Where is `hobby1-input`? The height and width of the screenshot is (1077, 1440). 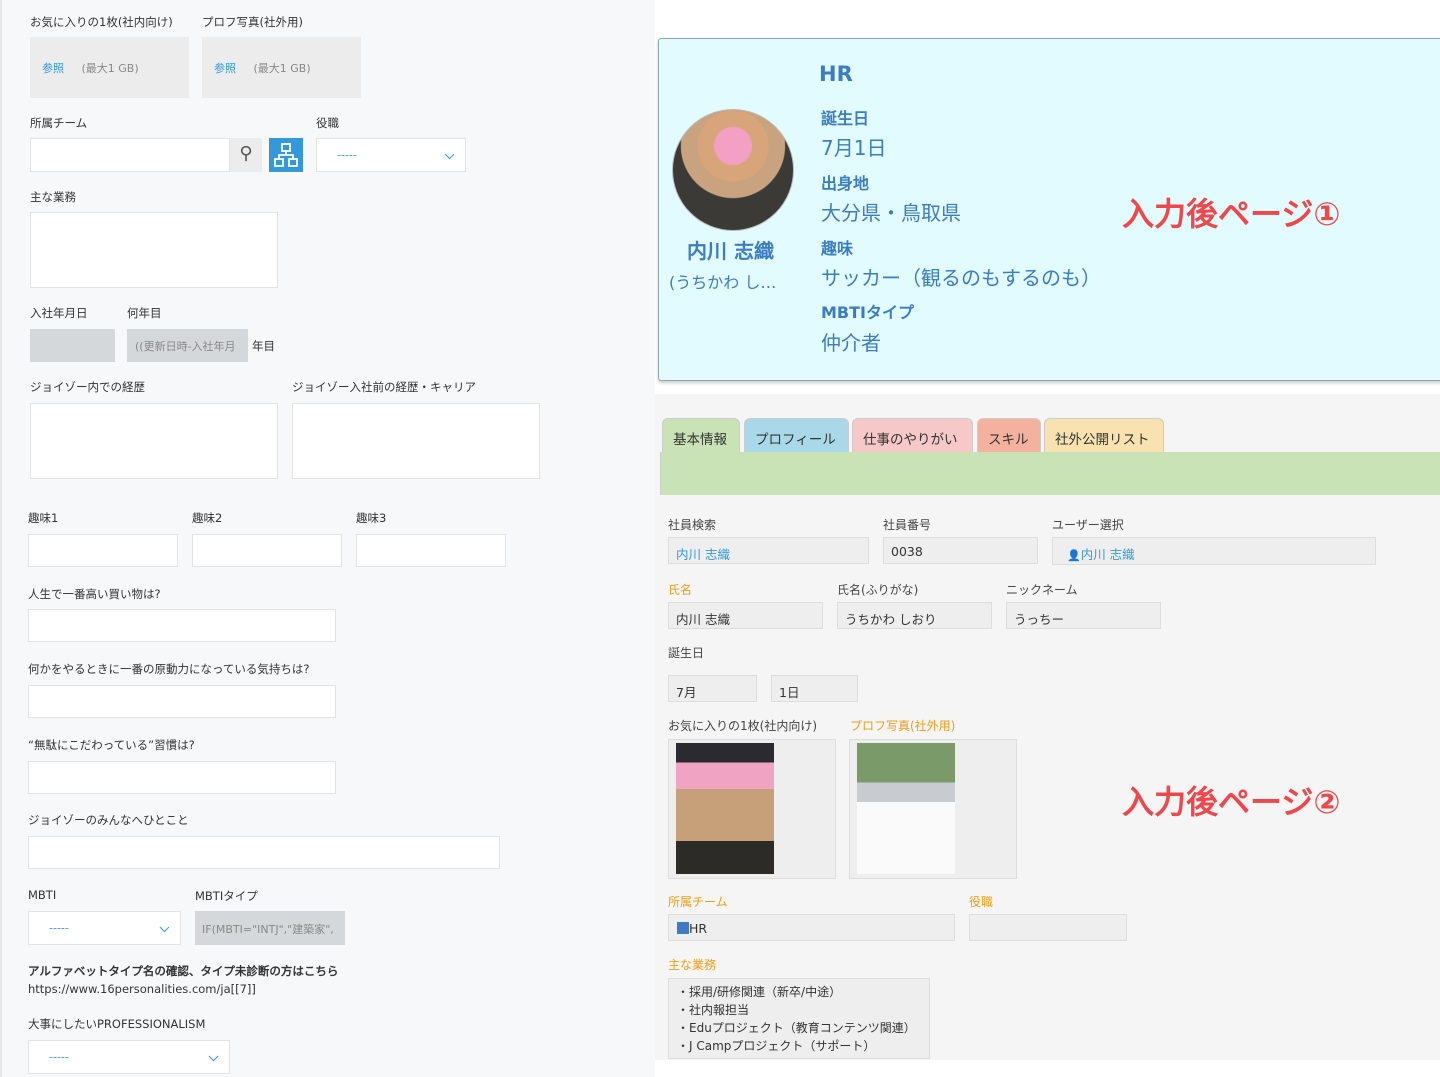 hobby1-input is located at coordinates (103, 550).